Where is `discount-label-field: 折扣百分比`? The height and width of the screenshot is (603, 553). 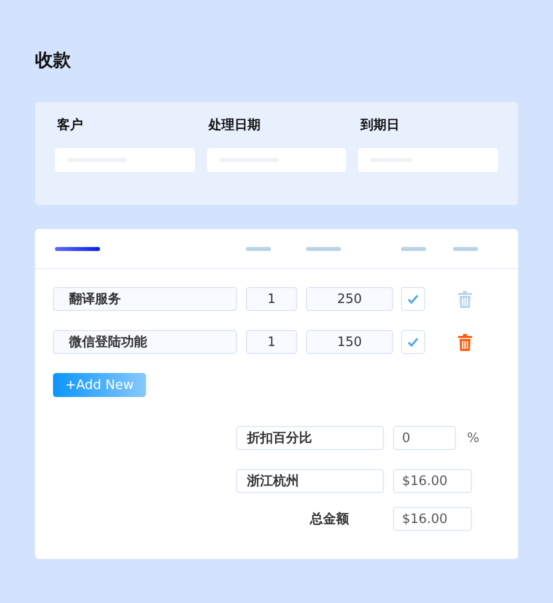
discount-label-field: 折扣百分比 is located at coordinates (310, 438).